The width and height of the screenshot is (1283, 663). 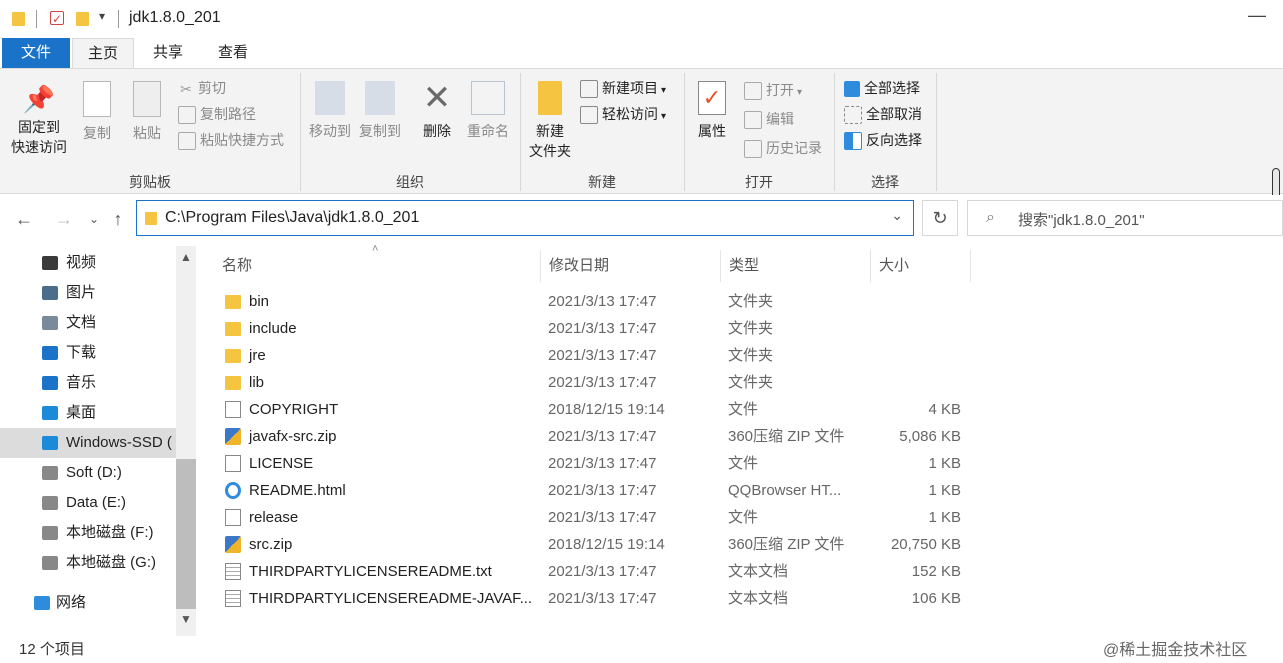 What do you see at coordinates (594, 301) in the screenshot?
I see `file-row: bin 2021/3/13 17:47 文件夹` at bounding box center [594, 301].